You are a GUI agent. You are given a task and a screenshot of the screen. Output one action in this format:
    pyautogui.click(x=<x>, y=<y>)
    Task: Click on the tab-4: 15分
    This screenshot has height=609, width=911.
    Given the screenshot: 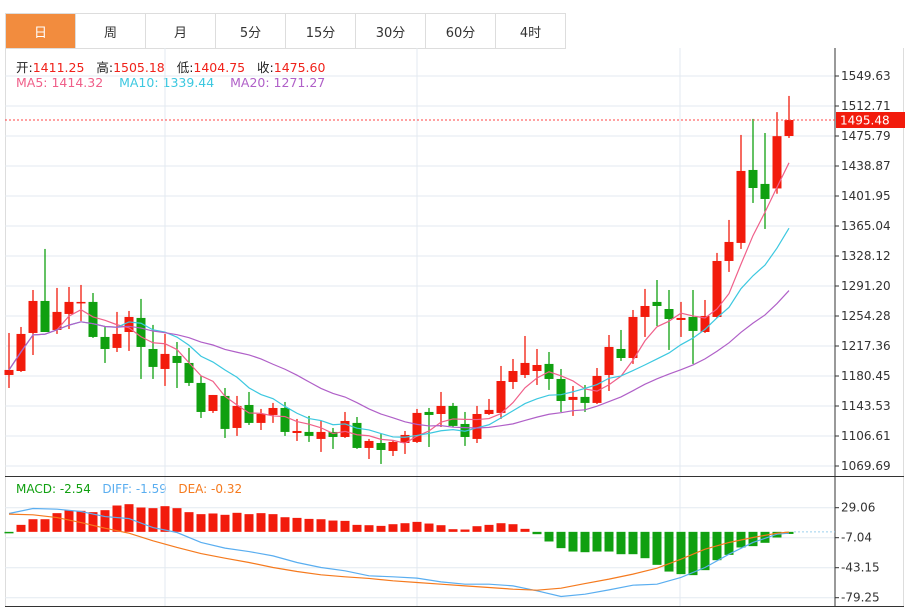 What is the action you would take?
    pyautogui.click(x=321, y=31)
    